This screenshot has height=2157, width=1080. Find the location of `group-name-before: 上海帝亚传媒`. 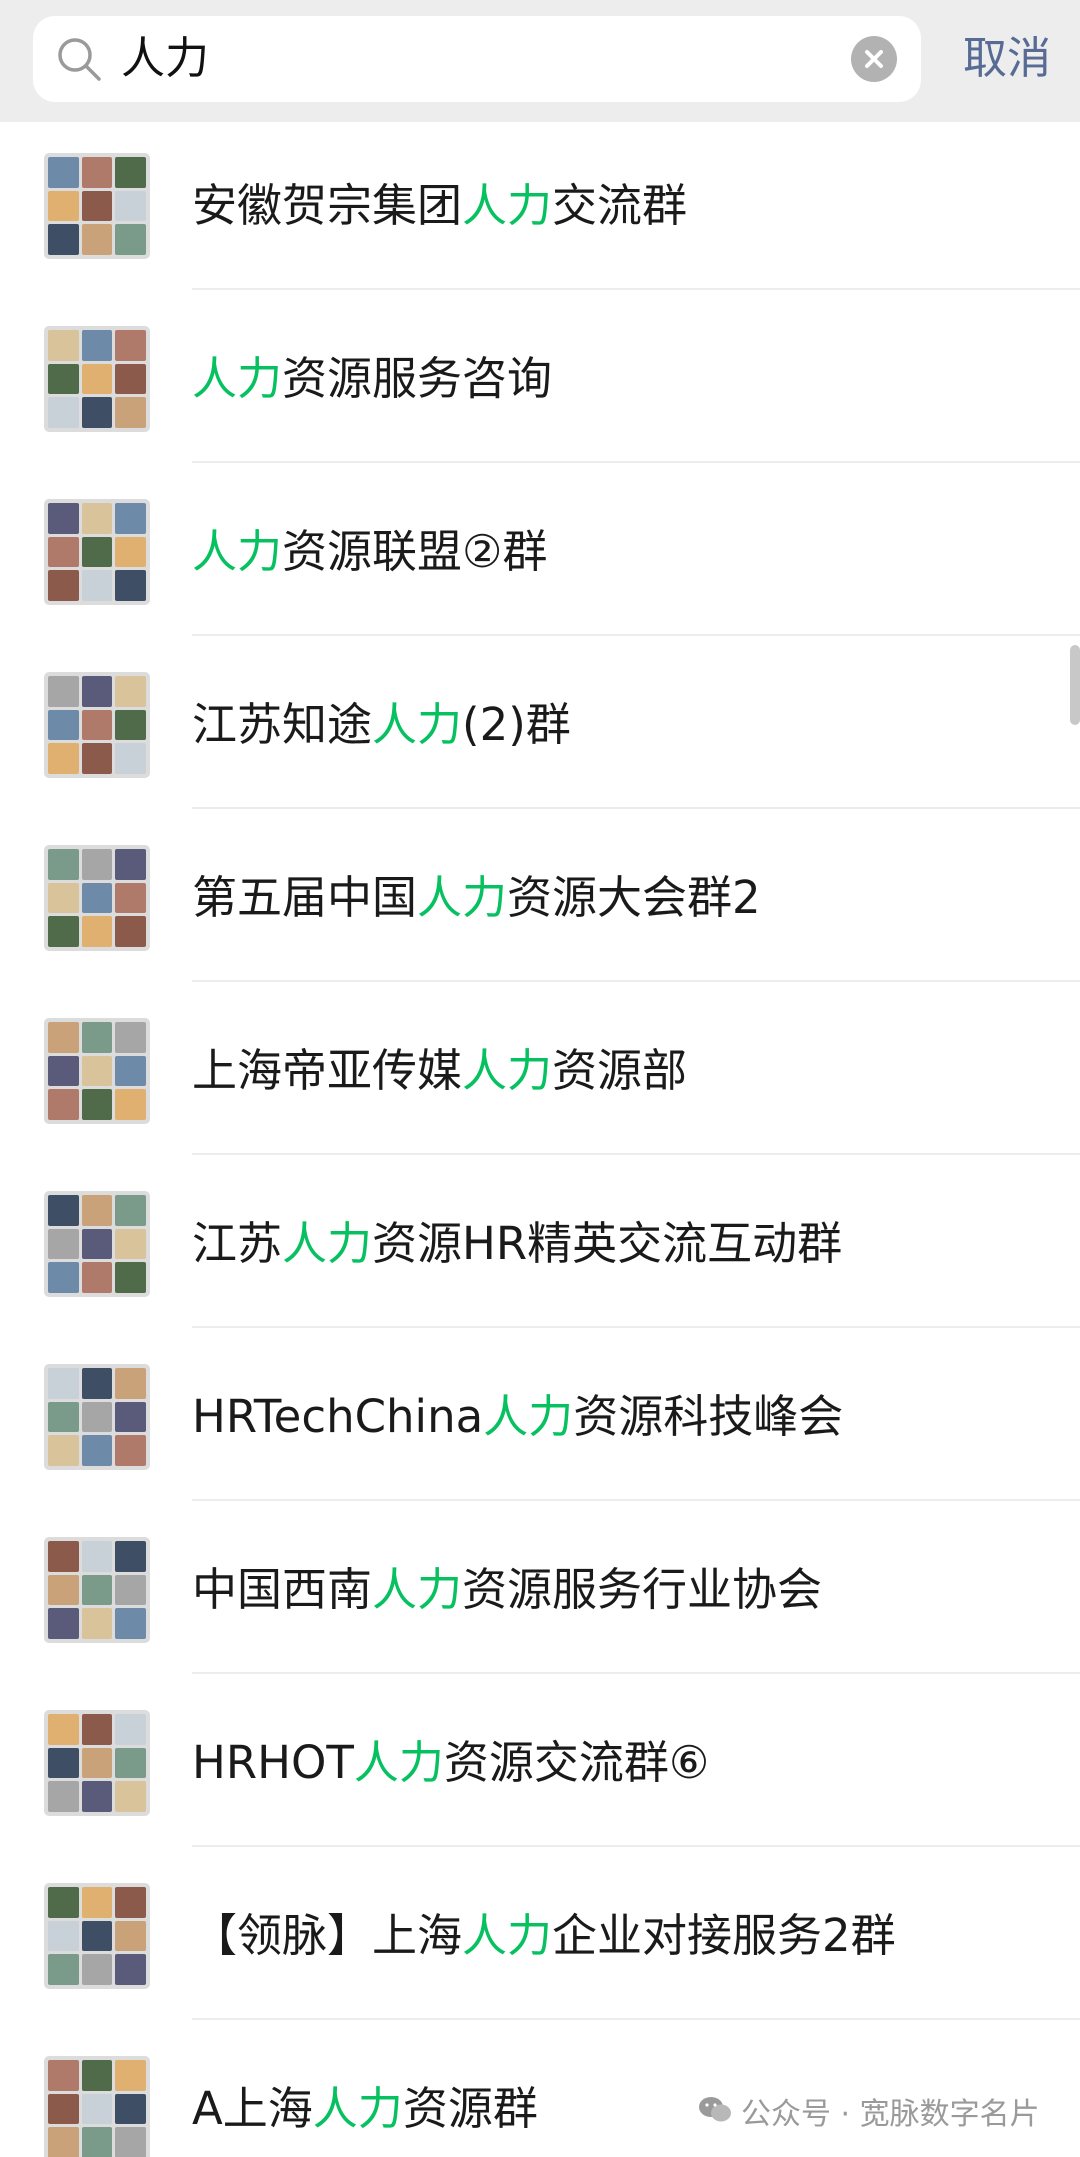

group-name-before: 上海帝亚传媒 is located at coordinates (327, 1070).